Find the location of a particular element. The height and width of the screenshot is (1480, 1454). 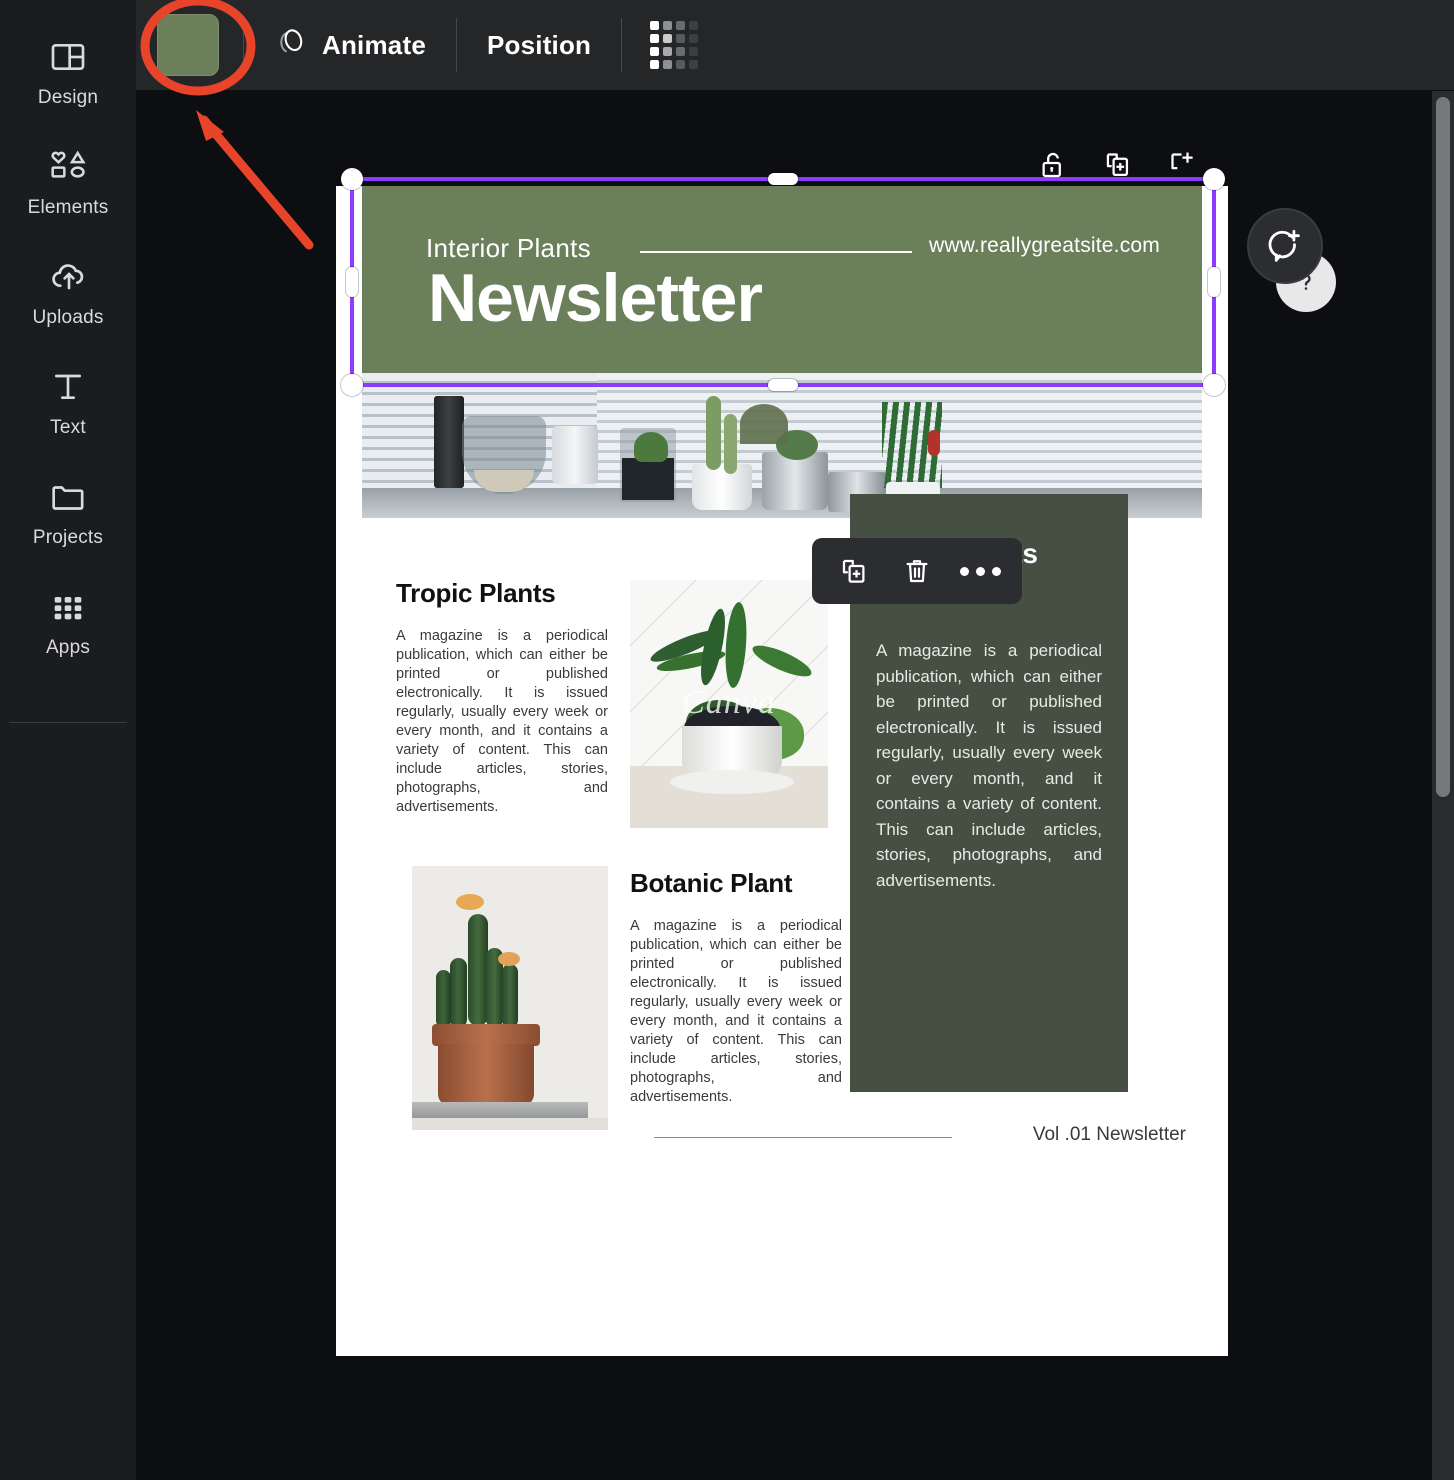

sidebar-item-label: Elements is located at coordinates (68, 207).